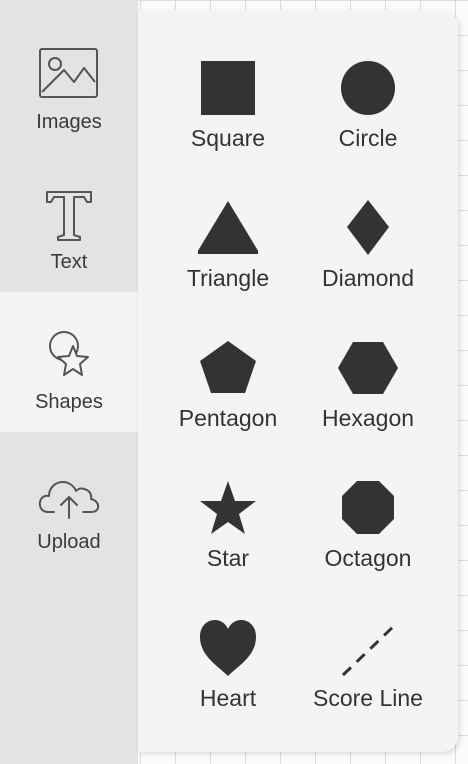 This screenshot has height=764, width=468. I want to click on tab-shapes: Shapes, so click(69, 362).